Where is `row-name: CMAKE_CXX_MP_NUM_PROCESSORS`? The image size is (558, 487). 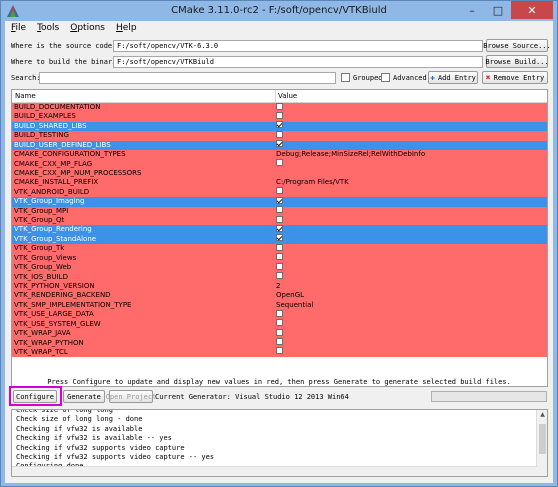
row-name: CMAKE_CXX_MP_NUM_PROCESSORS is located at coordinates (78, 172).